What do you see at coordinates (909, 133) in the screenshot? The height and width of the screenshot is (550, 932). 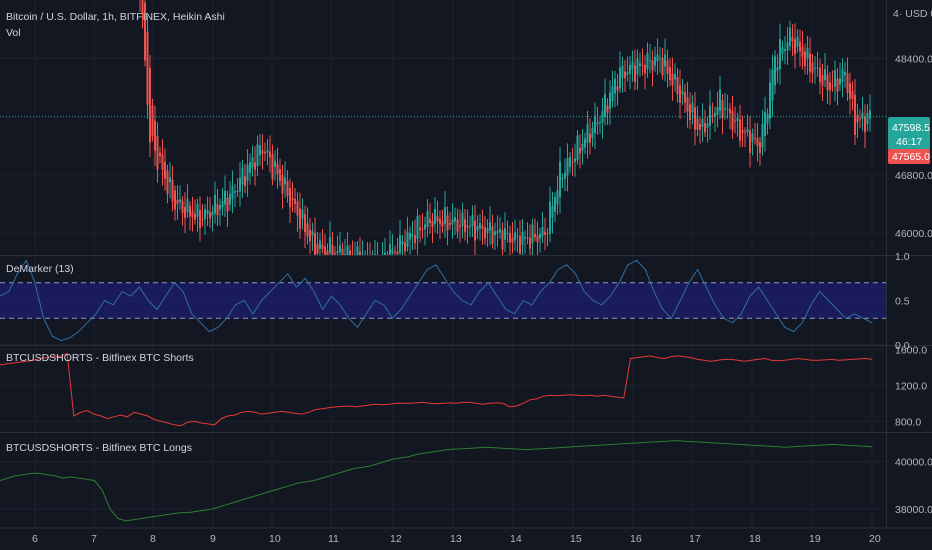 I see `last-price-tag: 47598.5 46:17` at bounding box center [909, 133].